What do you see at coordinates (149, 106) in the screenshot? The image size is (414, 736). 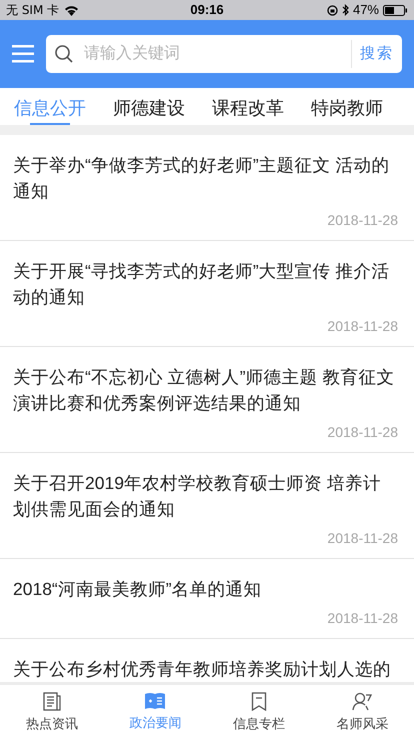 I see `category-tab: 师德建设` at bounding box center [149, 106].